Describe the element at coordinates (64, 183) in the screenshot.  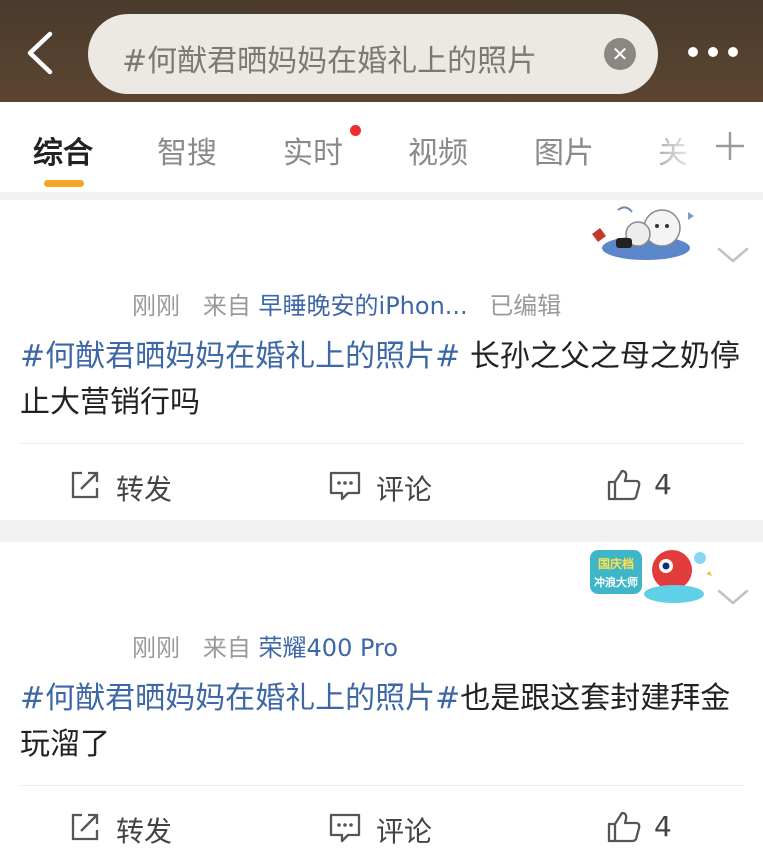
I see `active-tab-indicator` at that location.